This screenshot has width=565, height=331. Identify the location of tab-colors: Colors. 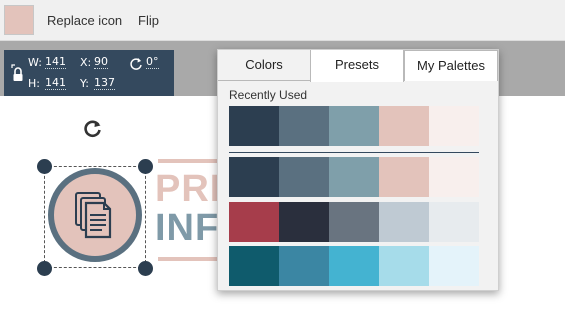
(264, 65).